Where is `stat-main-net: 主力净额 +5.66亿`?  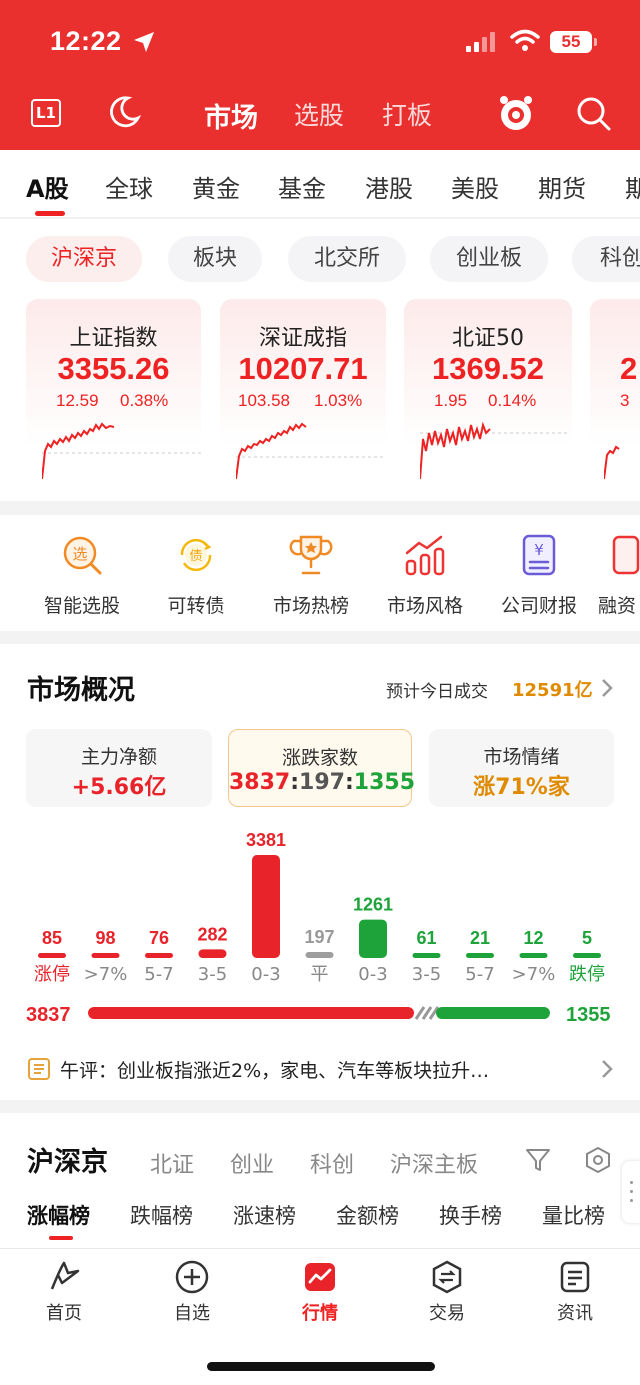
stat-main-net: 主力净额 +5.66亿 is located at coordinates (119, 768).